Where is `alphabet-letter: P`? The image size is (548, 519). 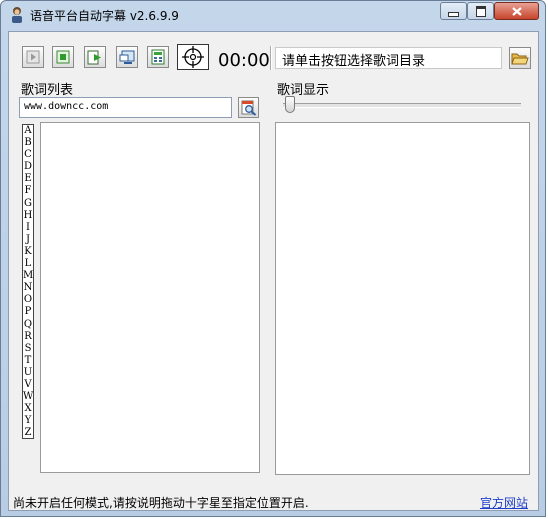 alphabet-letter: P is located at coordinates (28, 312).